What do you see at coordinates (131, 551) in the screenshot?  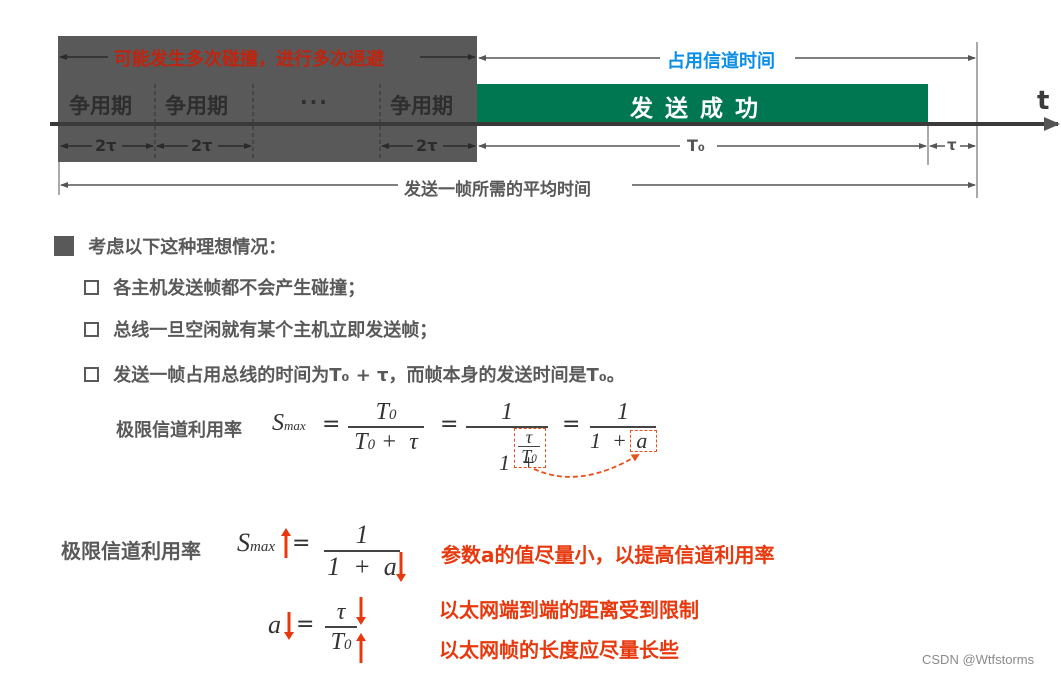 I see `formula-2-label: 极限信道利用率` at bounding box center [131, 551].